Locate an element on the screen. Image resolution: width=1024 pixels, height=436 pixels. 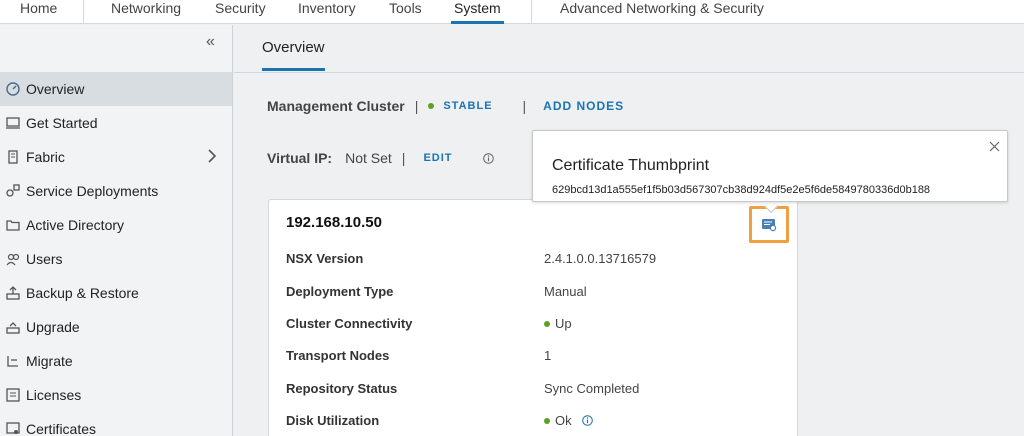
nav-tab-advanced-networking-security: Advanced Networking & Security is located at coordinates (662, 12).